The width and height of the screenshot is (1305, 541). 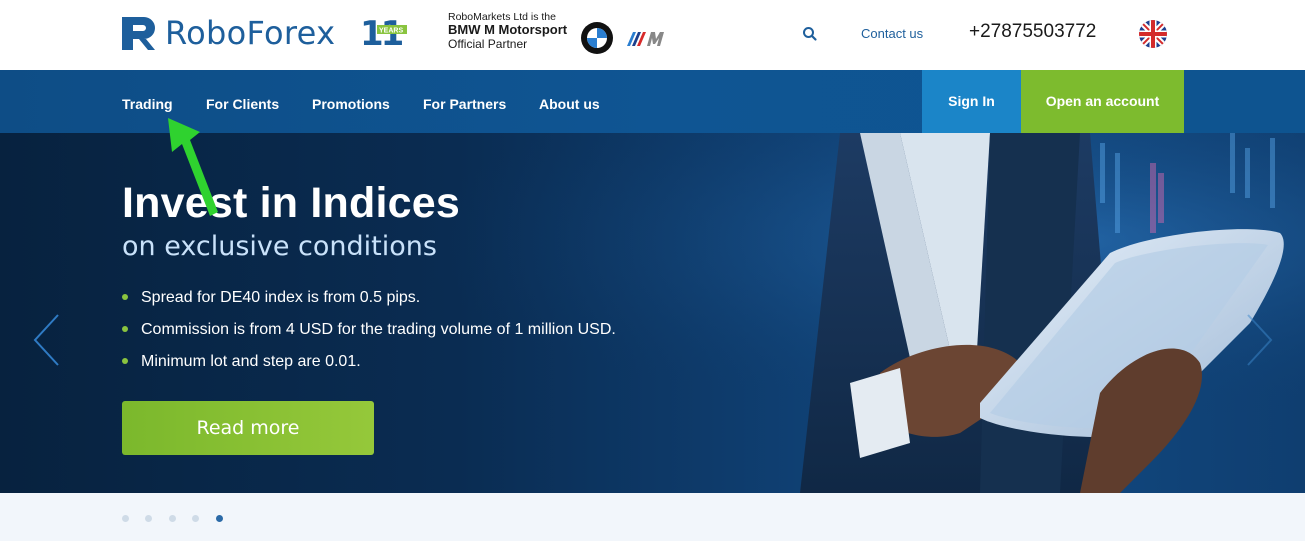 I want to click on contact-us-link: Contact us, so click(x=892, y=33).